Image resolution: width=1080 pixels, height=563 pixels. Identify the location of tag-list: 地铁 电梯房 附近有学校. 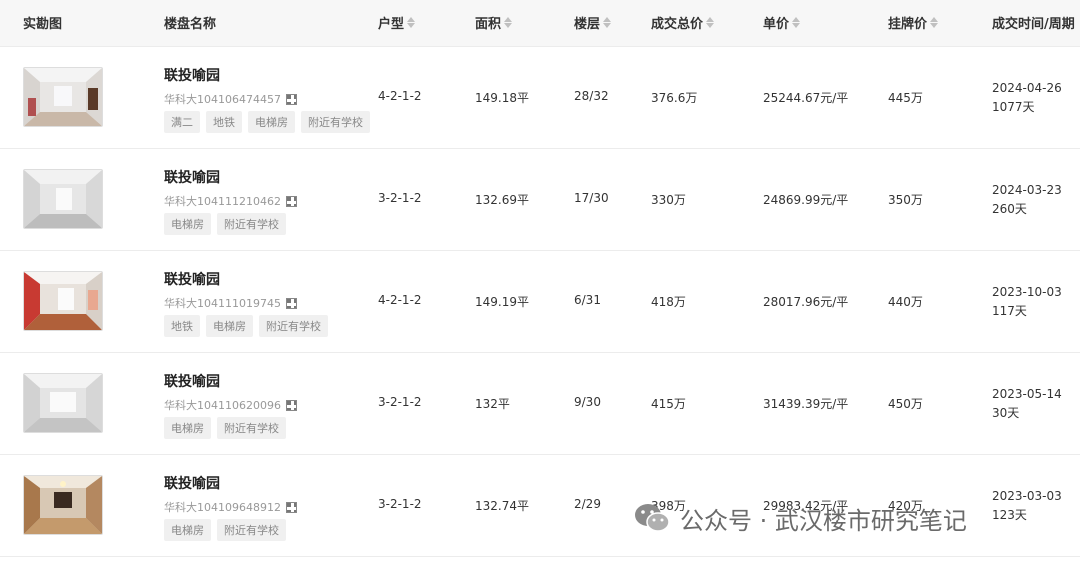
(246, 326).